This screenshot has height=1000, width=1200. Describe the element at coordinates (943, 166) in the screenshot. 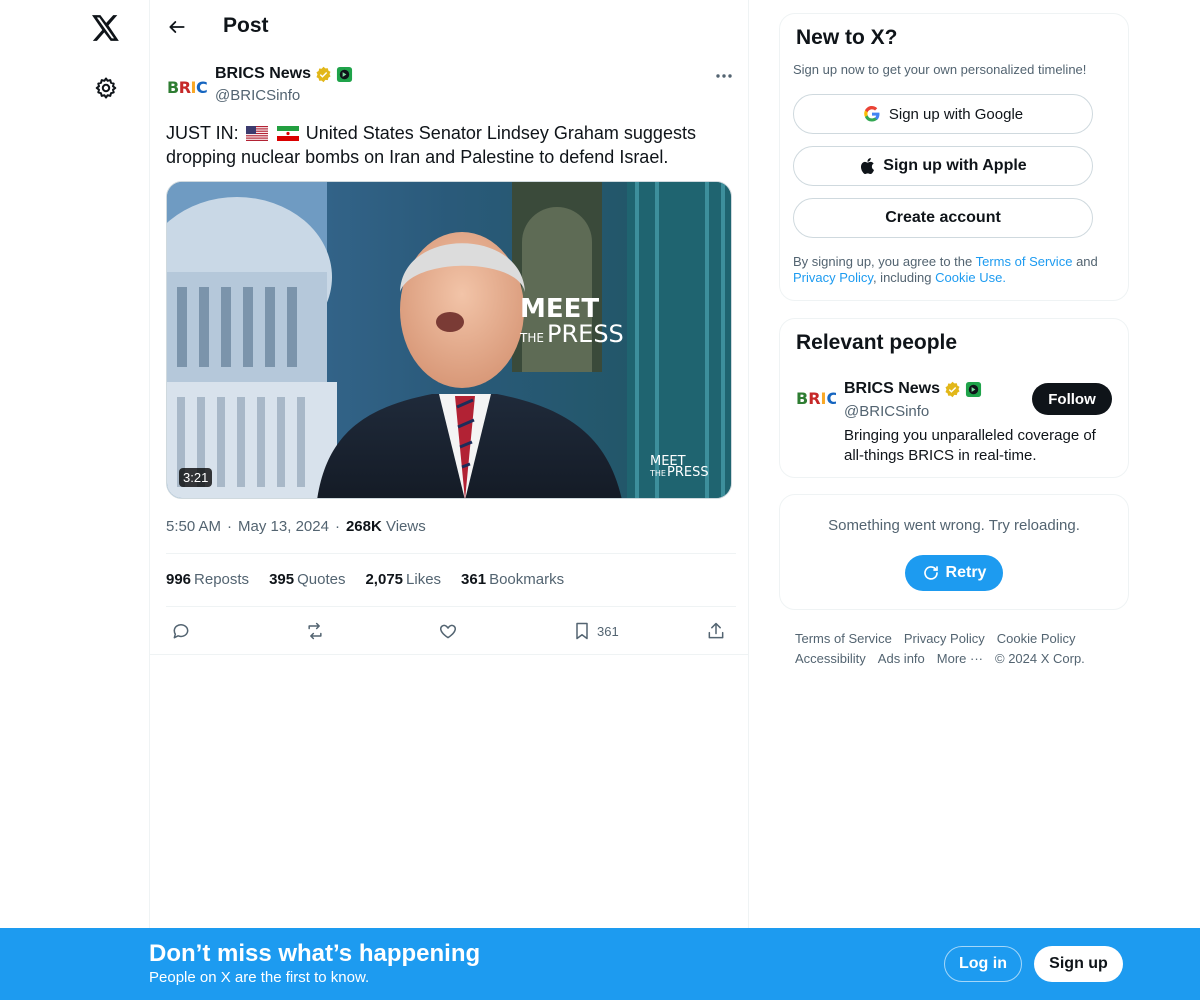

I see `signup-apple-button: Sign up with Apple` at that location.